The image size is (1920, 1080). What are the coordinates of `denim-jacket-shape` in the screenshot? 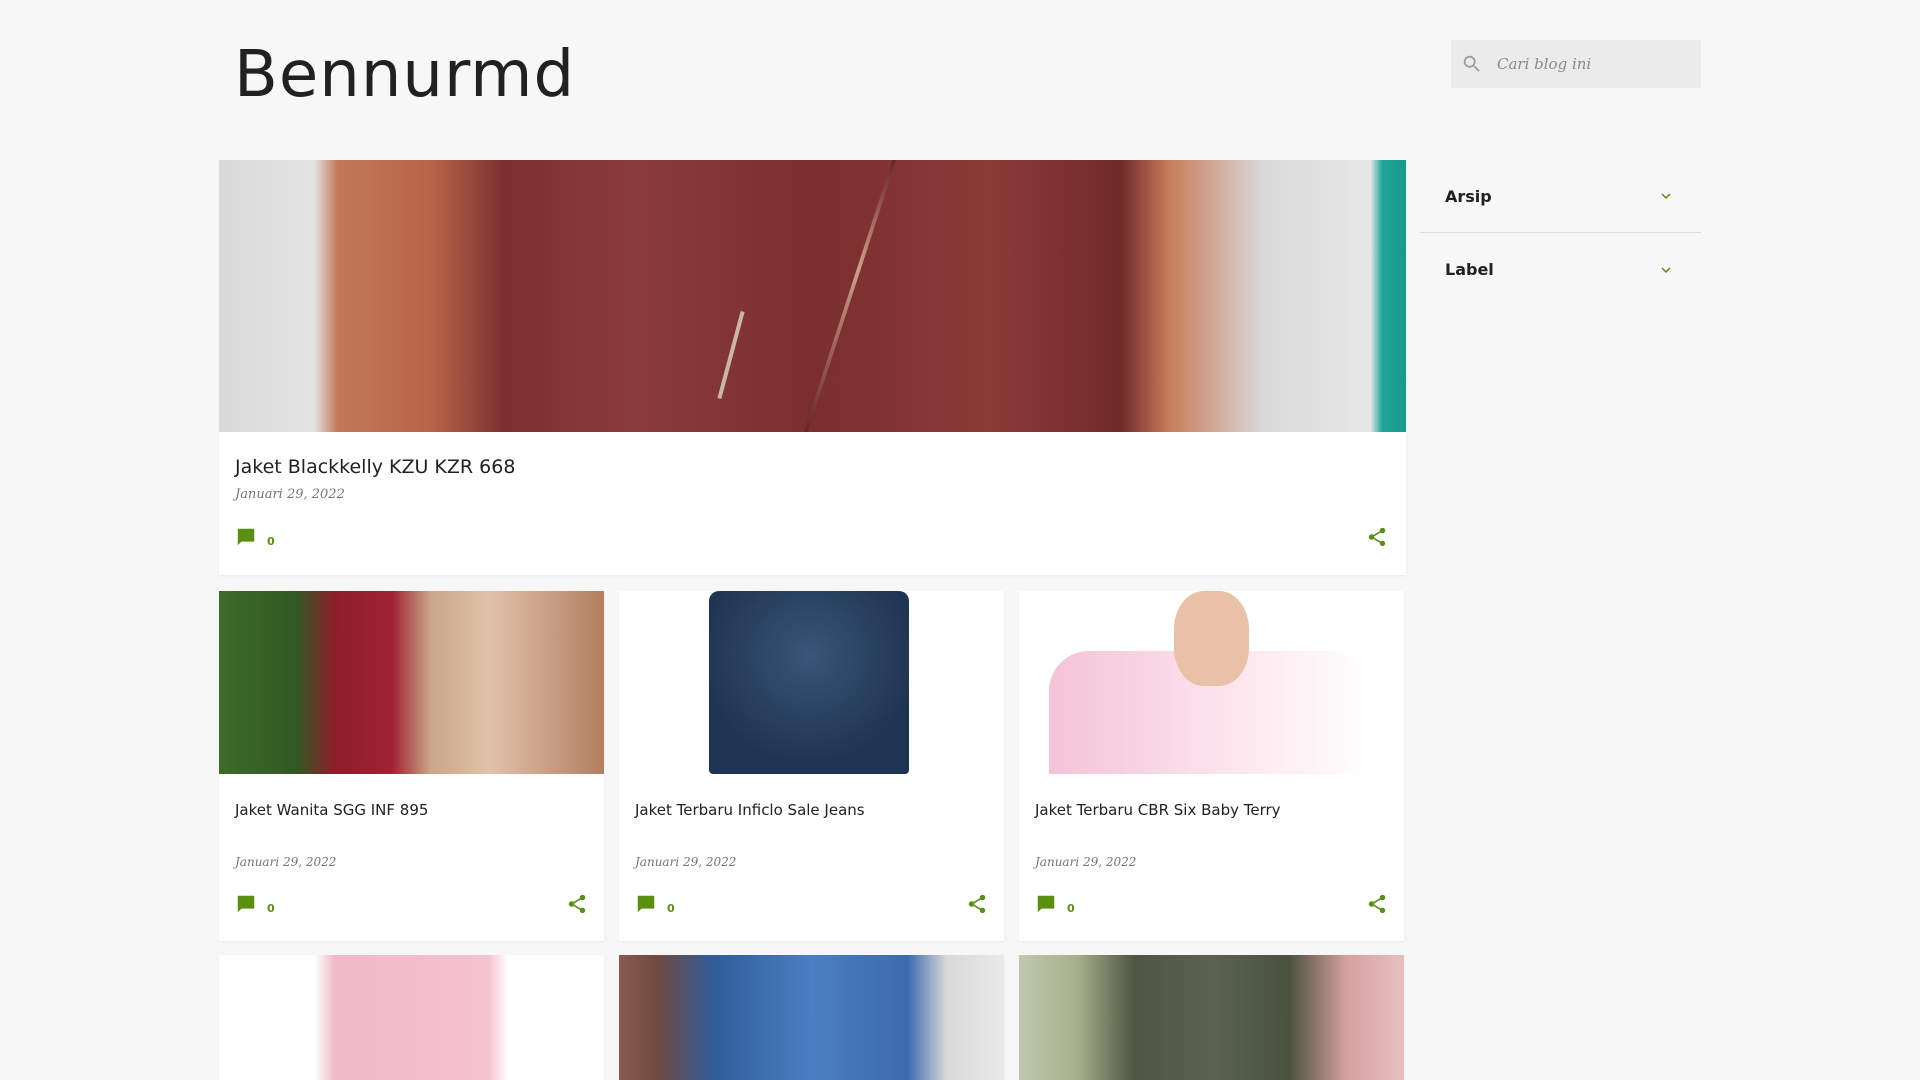 It's located at (809, 682).